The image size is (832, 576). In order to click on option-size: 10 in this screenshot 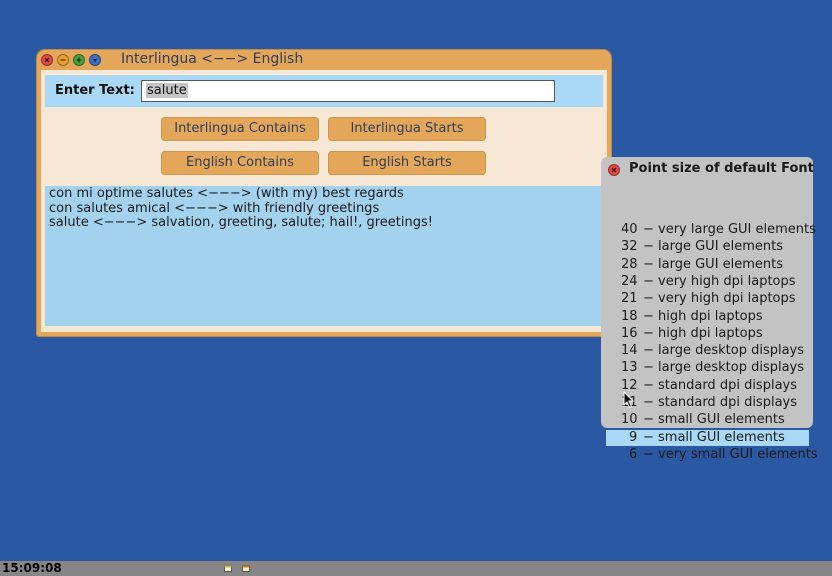, I will do `click(629, 420)`.